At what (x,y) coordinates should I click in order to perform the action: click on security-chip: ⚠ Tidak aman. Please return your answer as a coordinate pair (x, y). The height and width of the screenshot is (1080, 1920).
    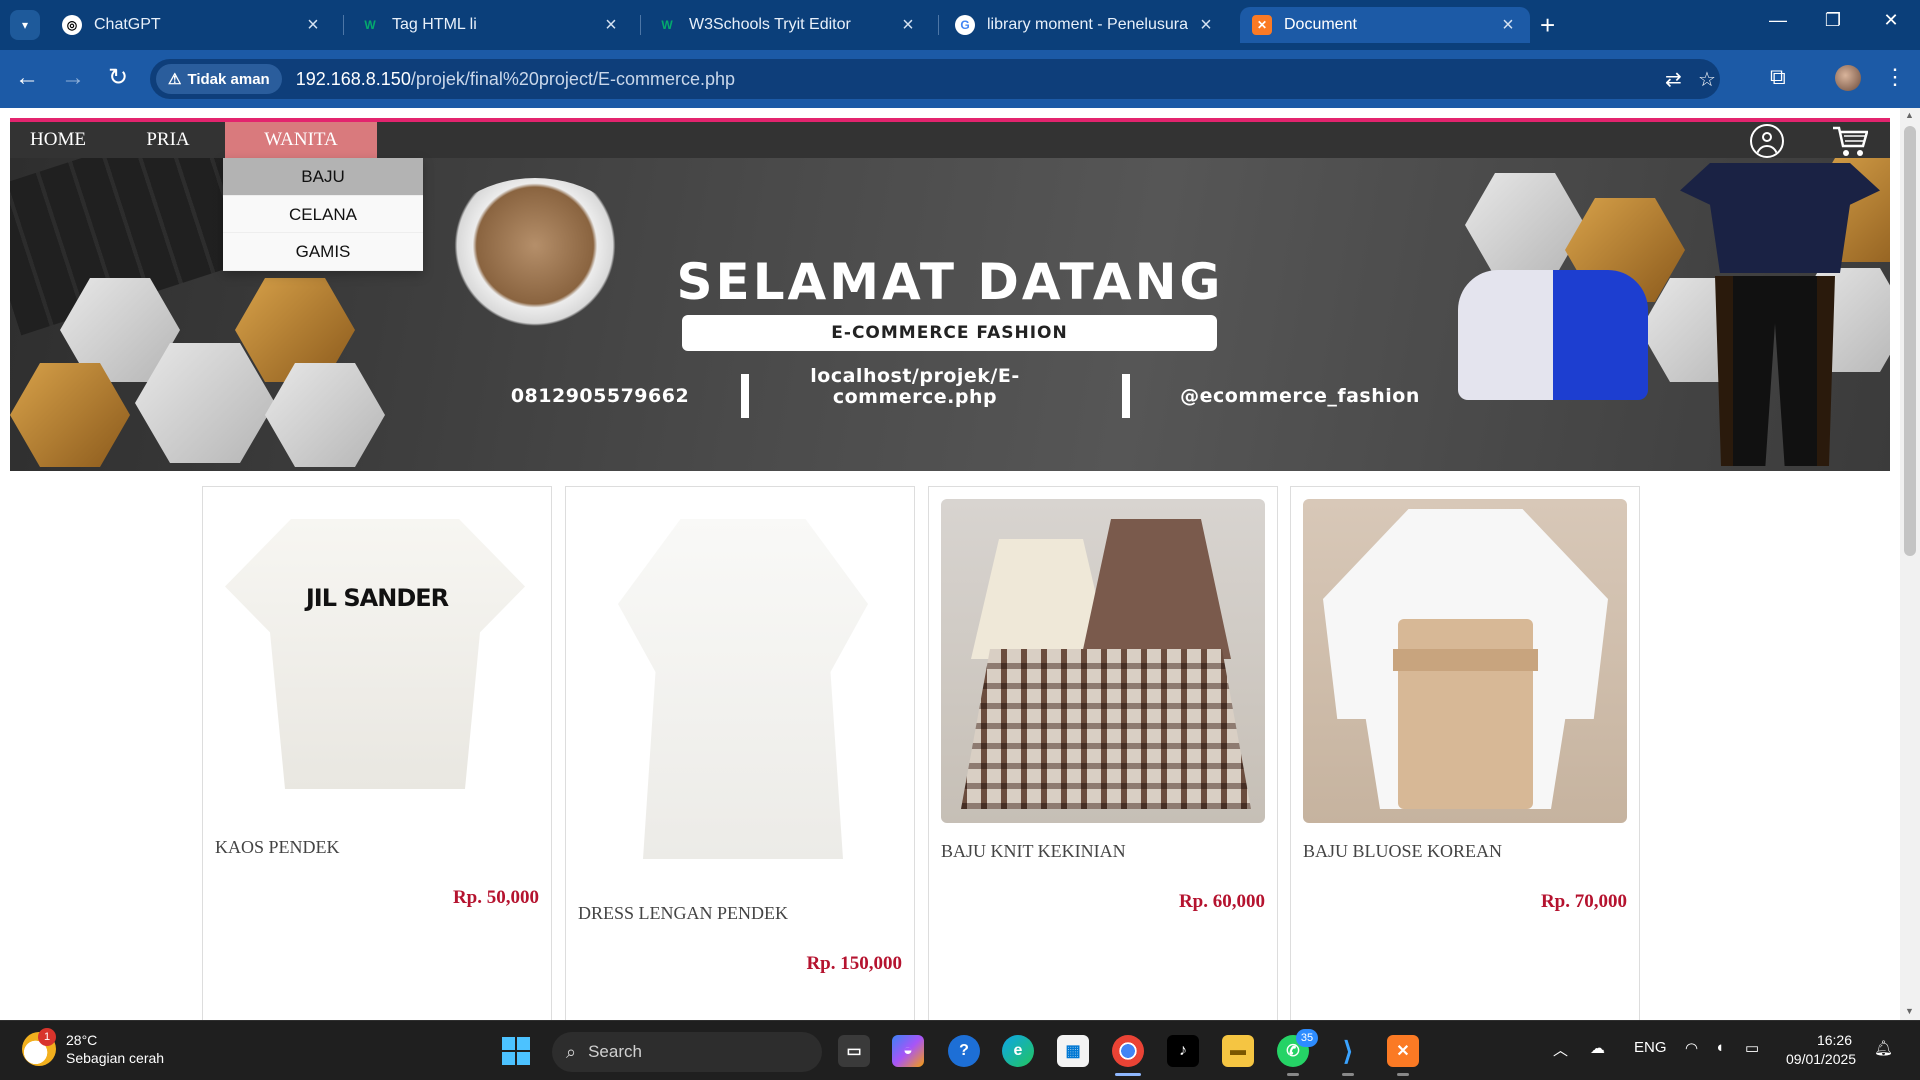
    Looking at the image, I should click on (219, 79).